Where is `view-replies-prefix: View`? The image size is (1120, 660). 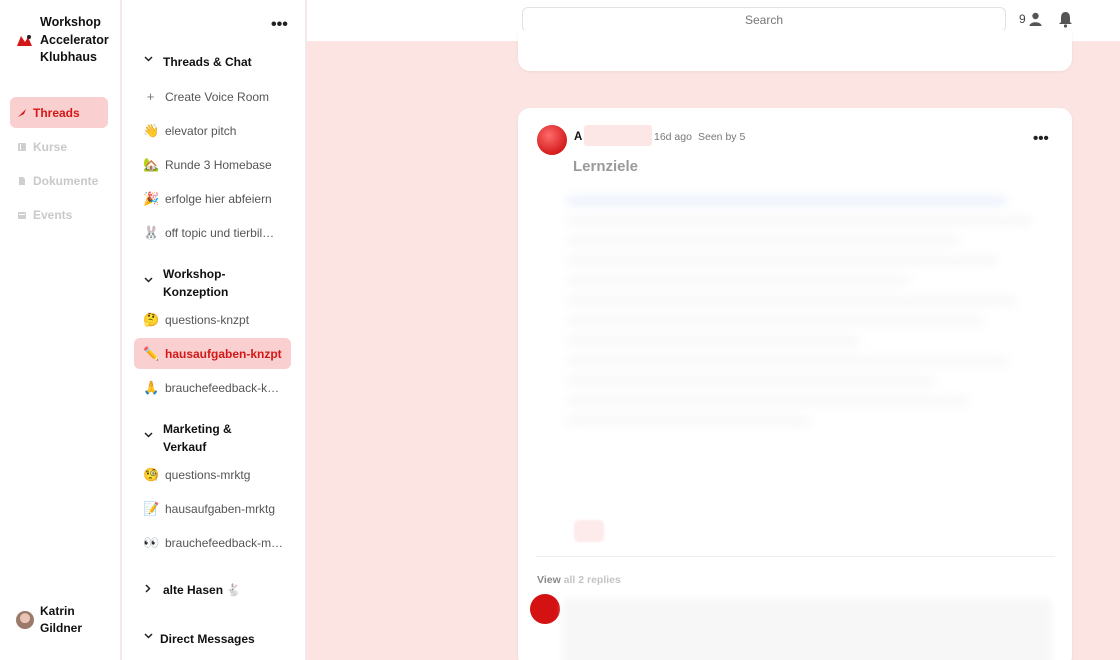
view-replies-prefix: View is located at coordinates (550, 580).